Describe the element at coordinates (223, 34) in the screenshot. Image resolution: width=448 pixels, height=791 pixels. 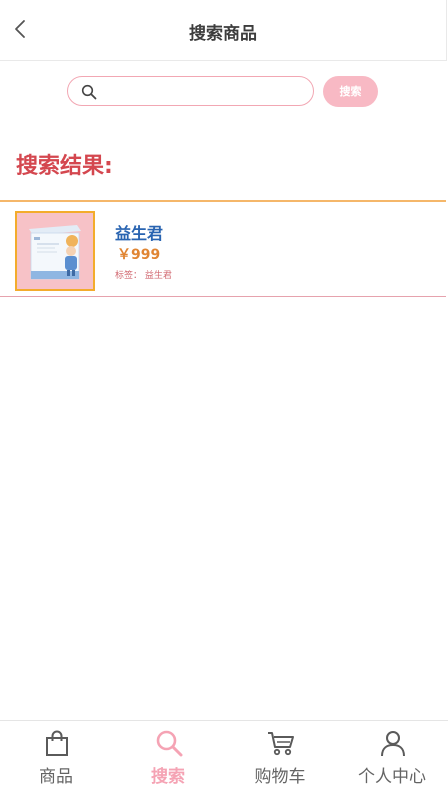
I see `page-title: 搜索商品` at that location.